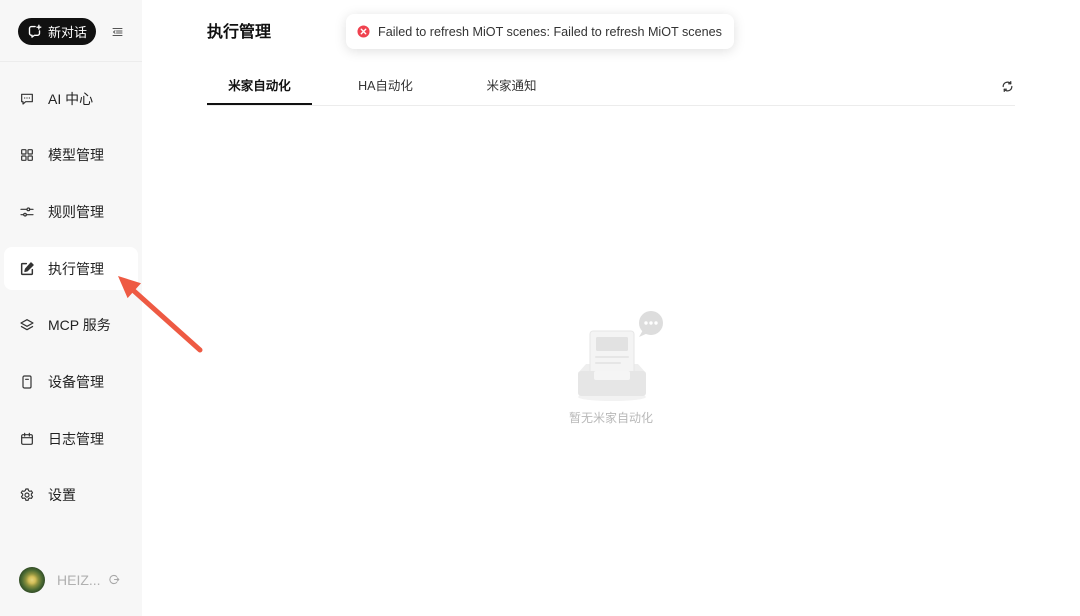 Image resolution: width=1080 pixels, height=616 pixels. What do you see at coordinates (363, 31) in the screenshot?
I see `error-circle-icon` at bounding box center [363, 31].